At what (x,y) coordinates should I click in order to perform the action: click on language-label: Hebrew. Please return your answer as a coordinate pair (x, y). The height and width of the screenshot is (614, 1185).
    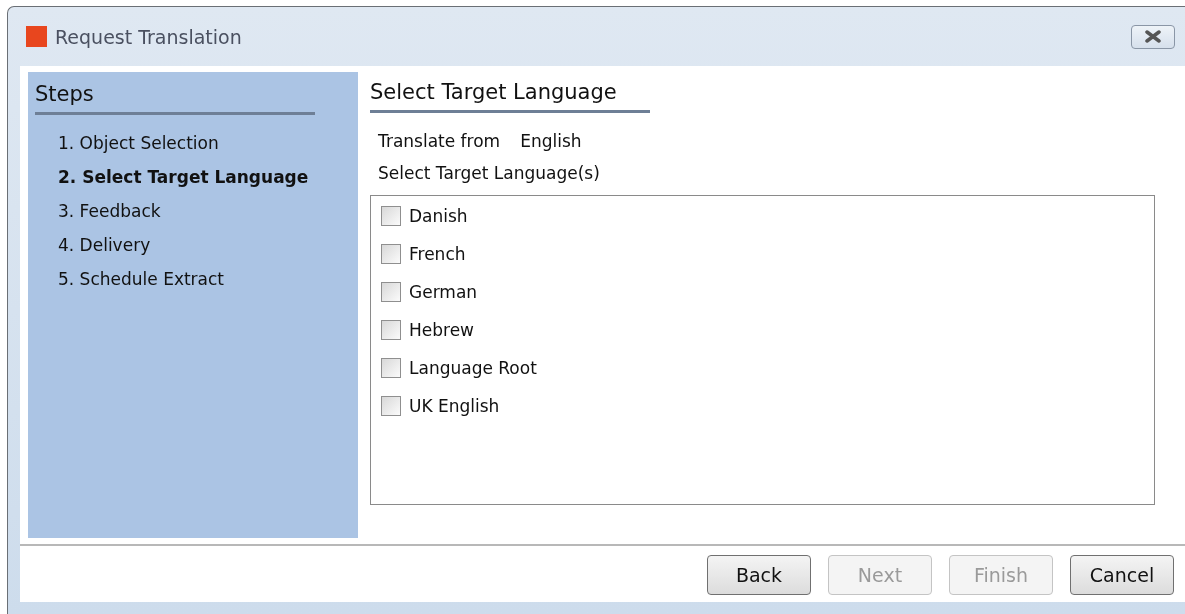
    Looking at the image, I should click on (441, 330).